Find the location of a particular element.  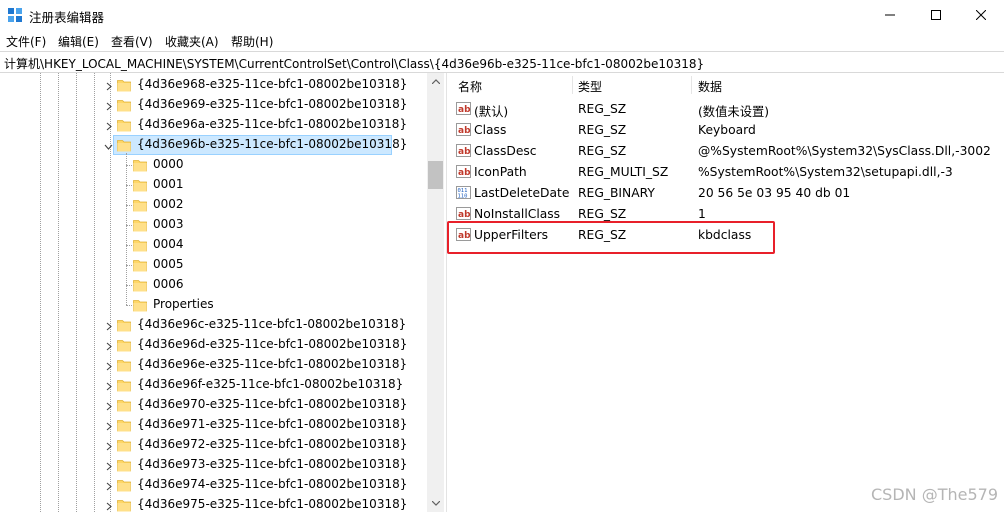

menu-favorites: 收藏夹(A) is located at coordinates (192, 41).